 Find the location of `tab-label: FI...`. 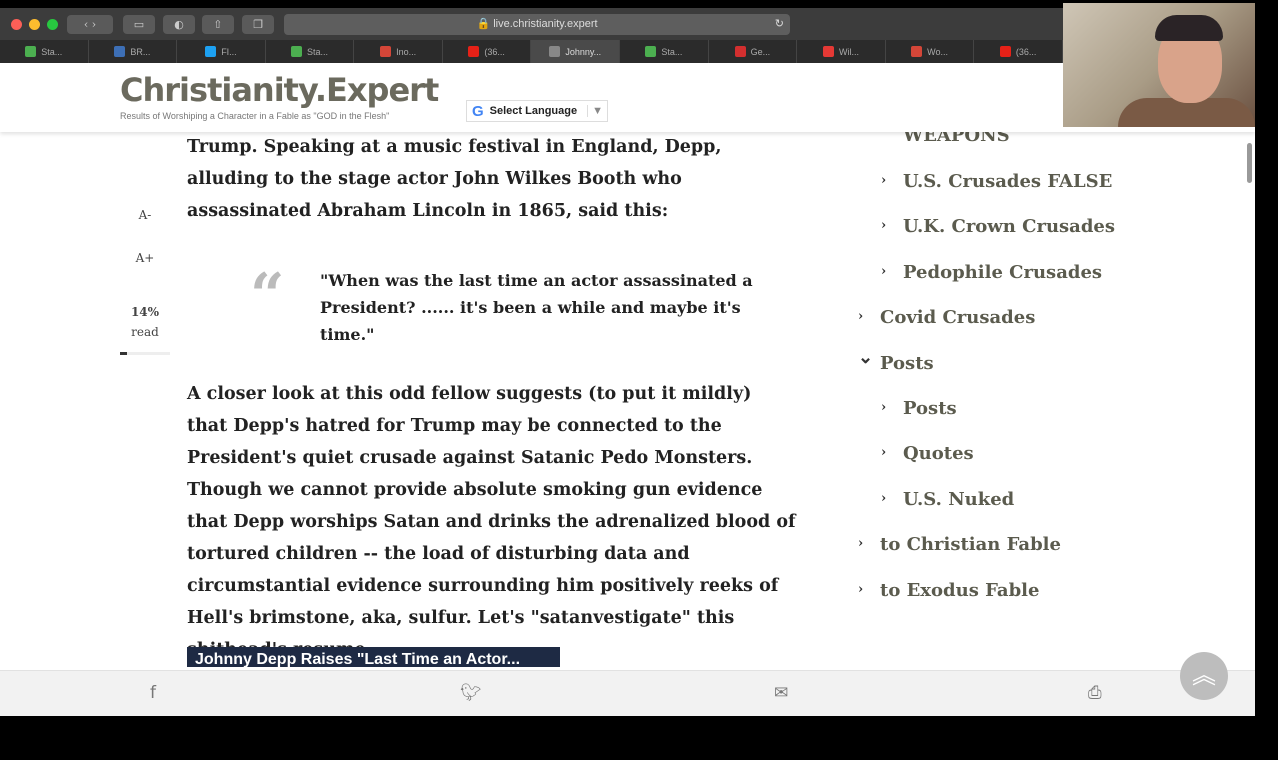

tab-label: FI... is located at coordinates (229, 51).